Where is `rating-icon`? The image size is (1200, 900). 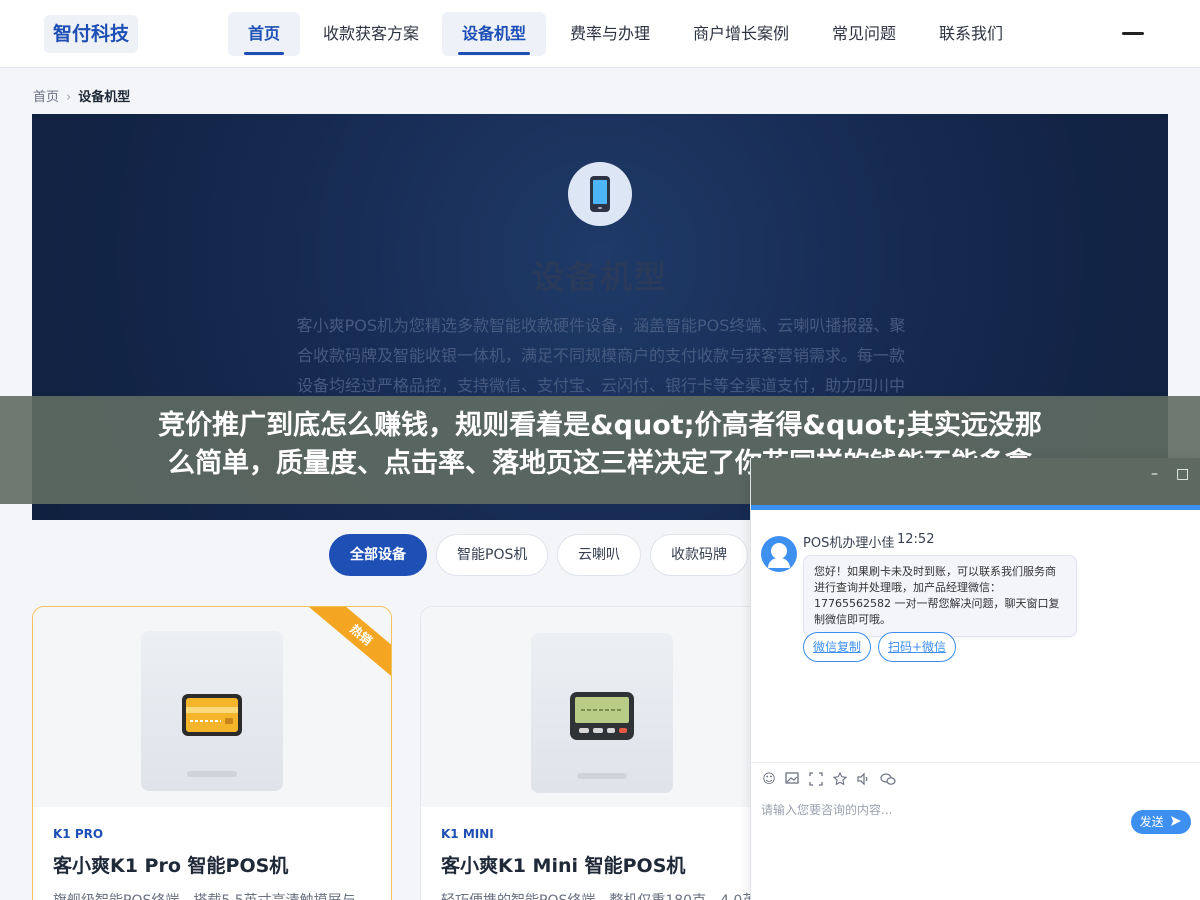 rating-icon is located at coordinates (840, 779).